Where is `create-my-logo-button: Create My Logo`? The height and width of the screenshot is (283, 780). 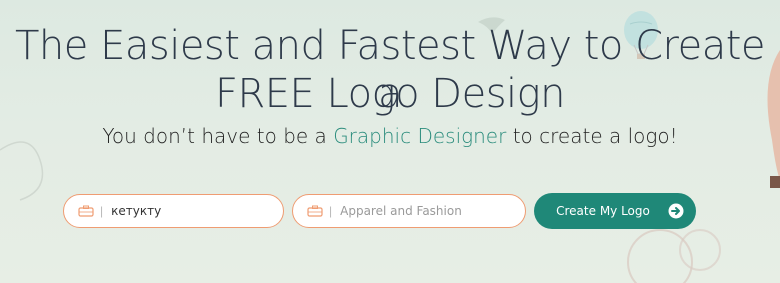 create-my-logo-button: Create My Logo is located at coordinates (615, 211).